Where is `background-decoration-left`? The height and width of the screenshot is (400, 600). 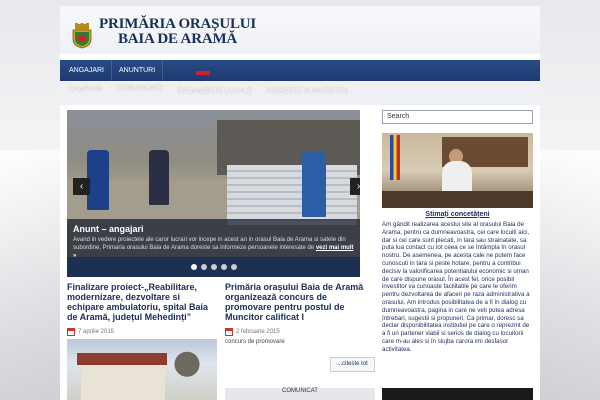
background-decoration-left is located at coordinates (30, 275).